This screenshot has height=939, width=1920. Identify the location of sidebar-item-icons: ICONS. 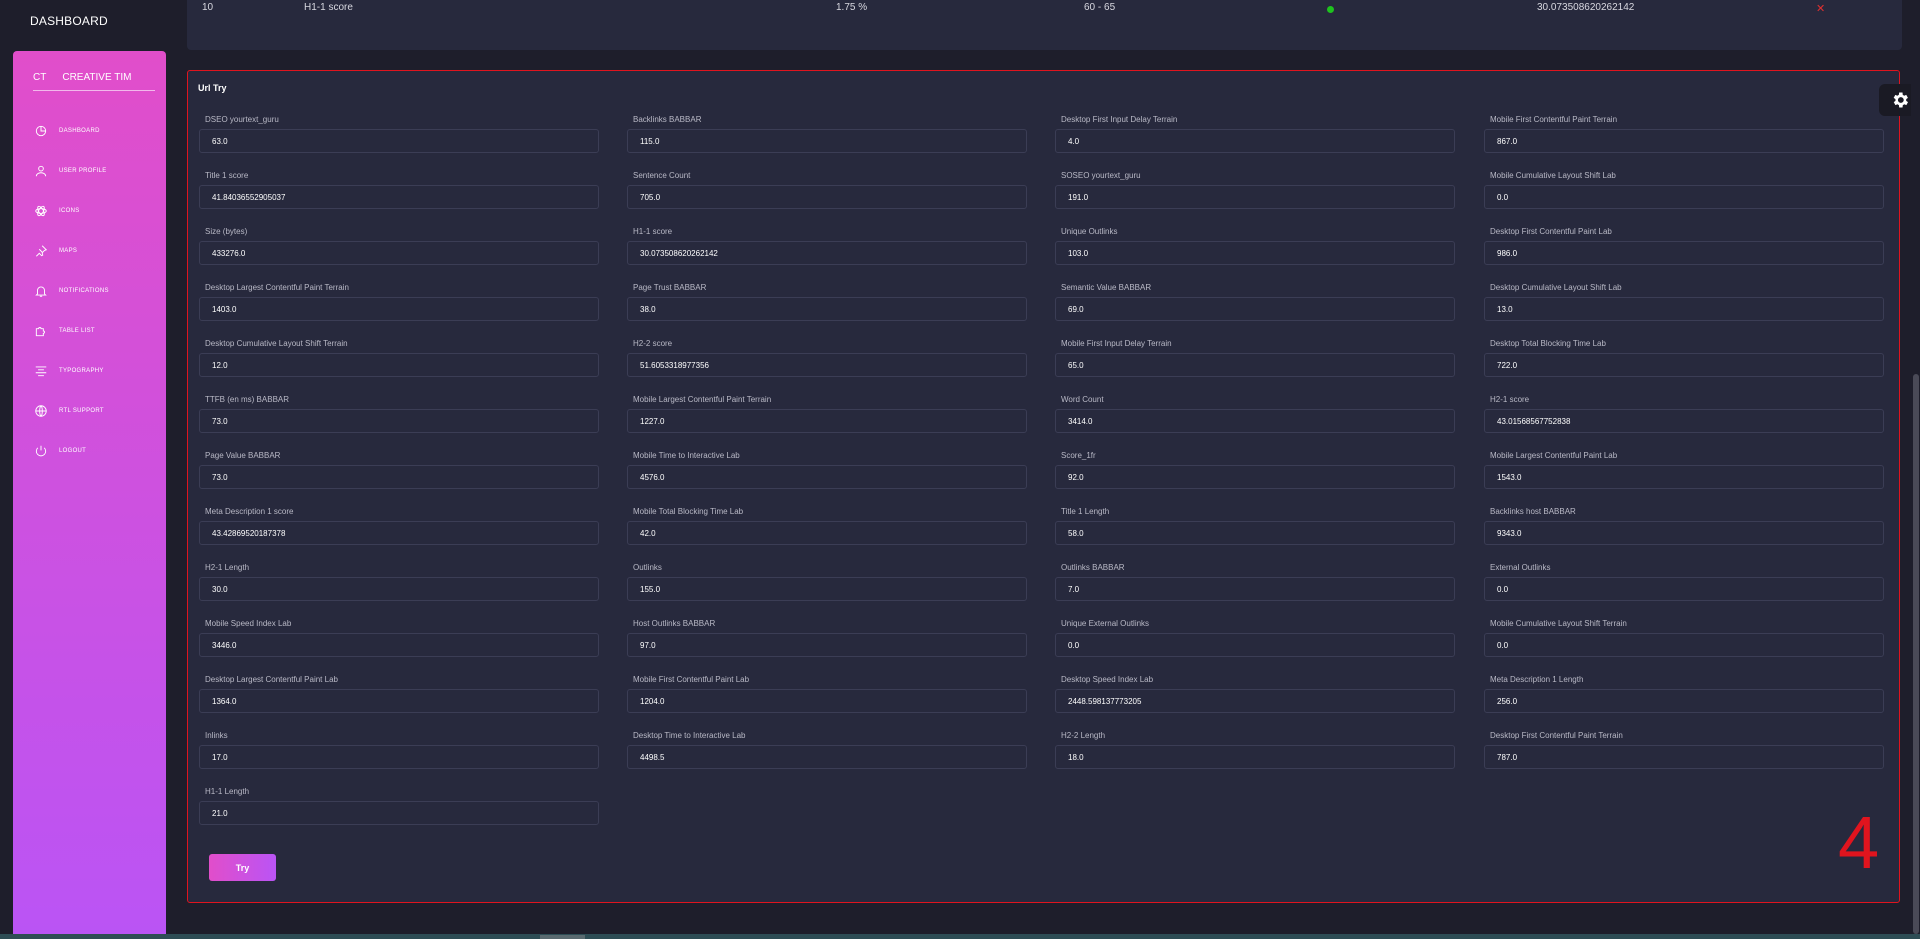
(89, 211).